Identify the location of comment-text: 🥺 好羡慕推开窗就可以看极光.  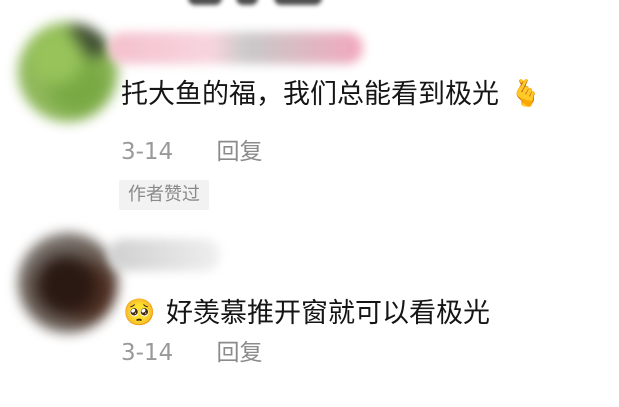
(305, 314).